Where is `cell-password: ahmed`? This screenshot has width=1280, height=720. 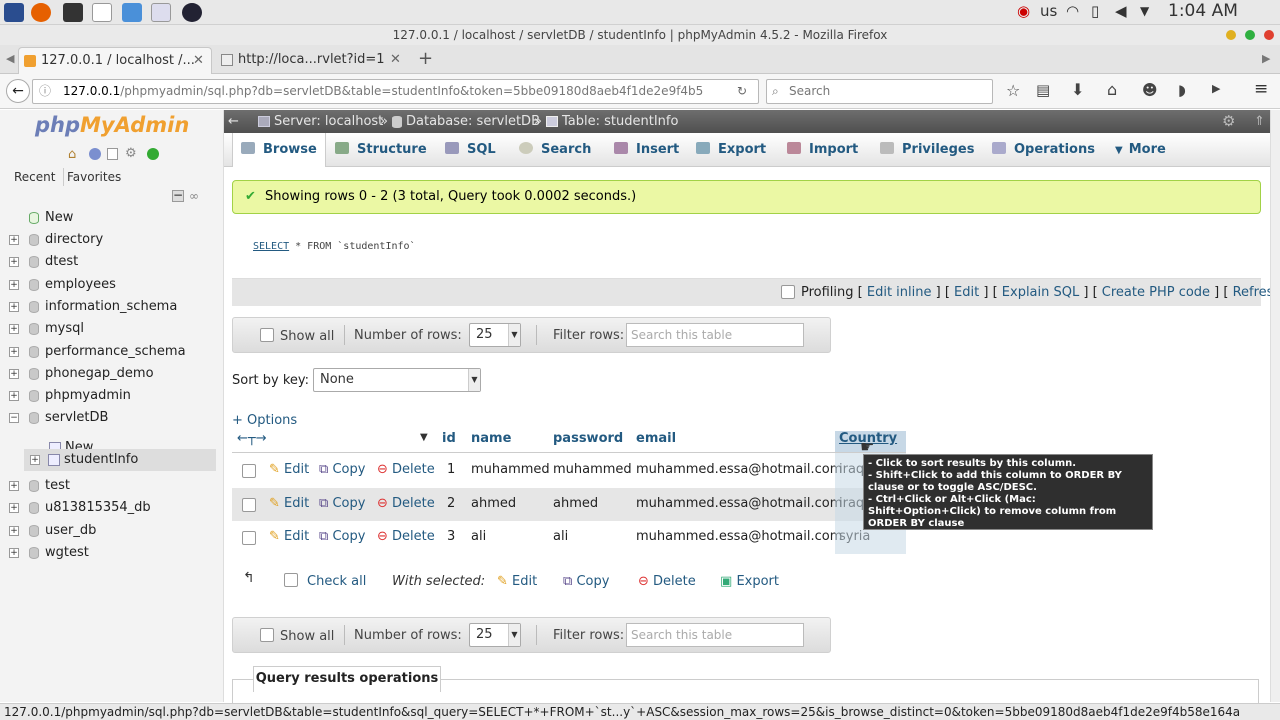 cell-password: ahmed is located at coordinates (575, 504).